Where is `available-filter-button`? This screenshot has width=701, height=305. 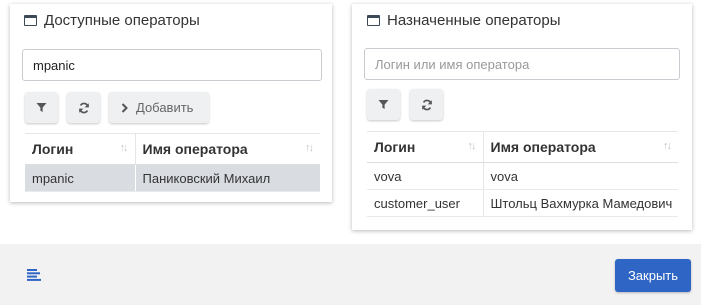 available-filter-button is located at coordinates (41, 107).